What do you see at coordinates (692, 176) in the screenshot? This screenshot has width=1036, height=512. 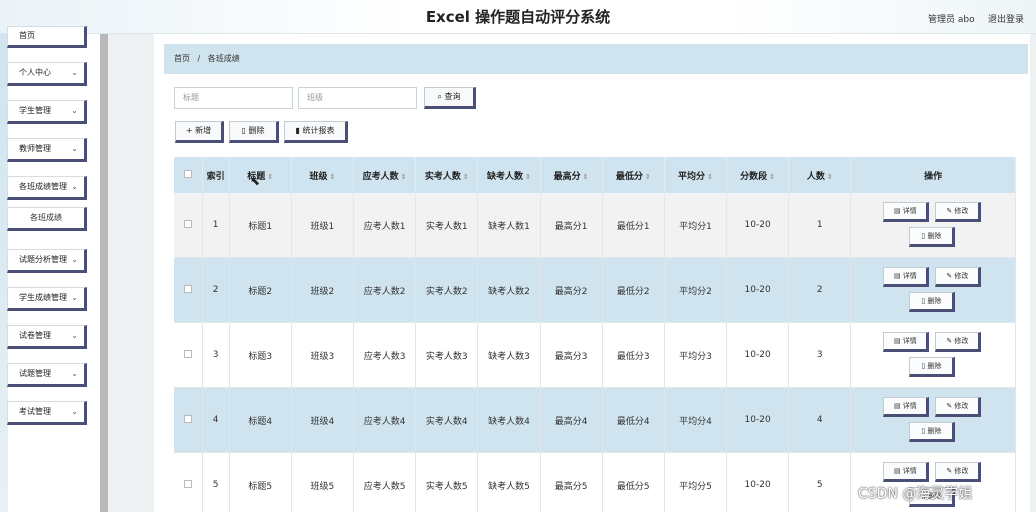 I see `header-avg-label: 平均分` at bounding box center [692, 176].